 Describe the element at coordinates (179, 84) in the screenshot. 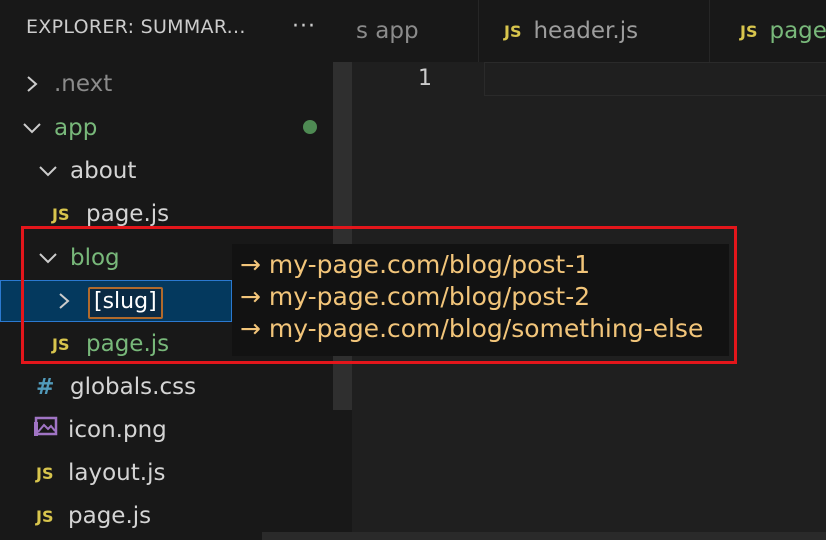

I see `tree-item-next: .next` at that location.